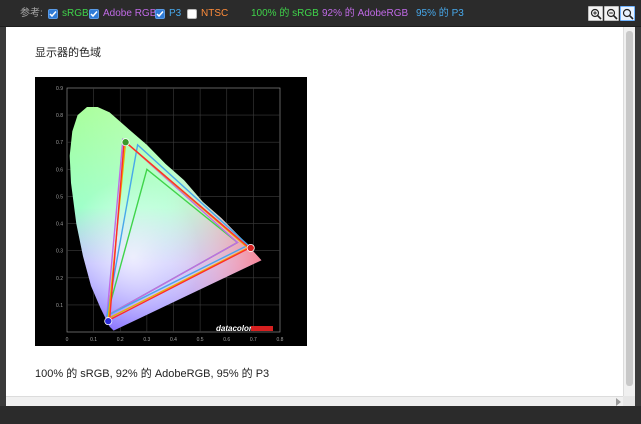 Image resolution: width=641 pixels, height=424 pixels. What do you see at coordinates (365, 13) in the screenshot?
I see `summary-adobe-rgb: 92% 的 AdobeRGB` at bounding box center [365, 13].